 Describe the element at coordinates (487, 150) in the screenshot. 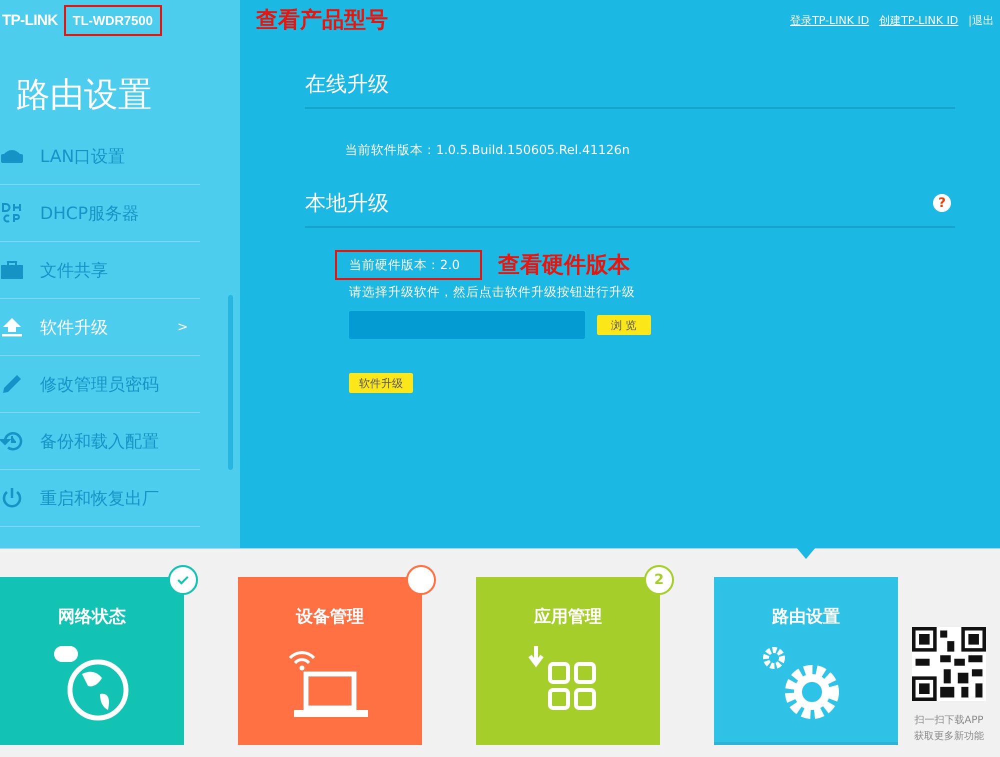

I see `software-version: 当前软件版本：1.0.5.Build.150605.Rel.41126n` at that location.